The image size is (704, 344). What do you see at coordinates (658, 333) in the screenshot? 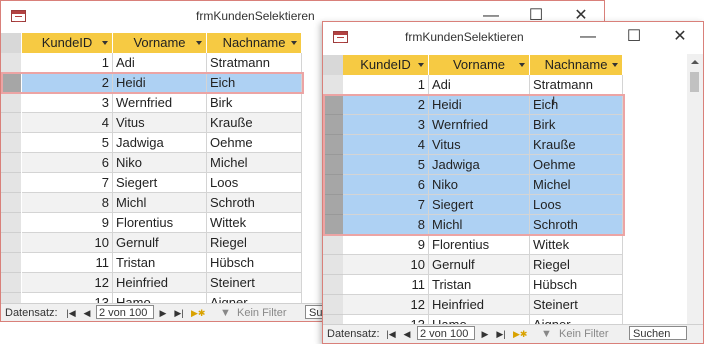
I see `search-input: Suchen` at bounding box center [658, 333].